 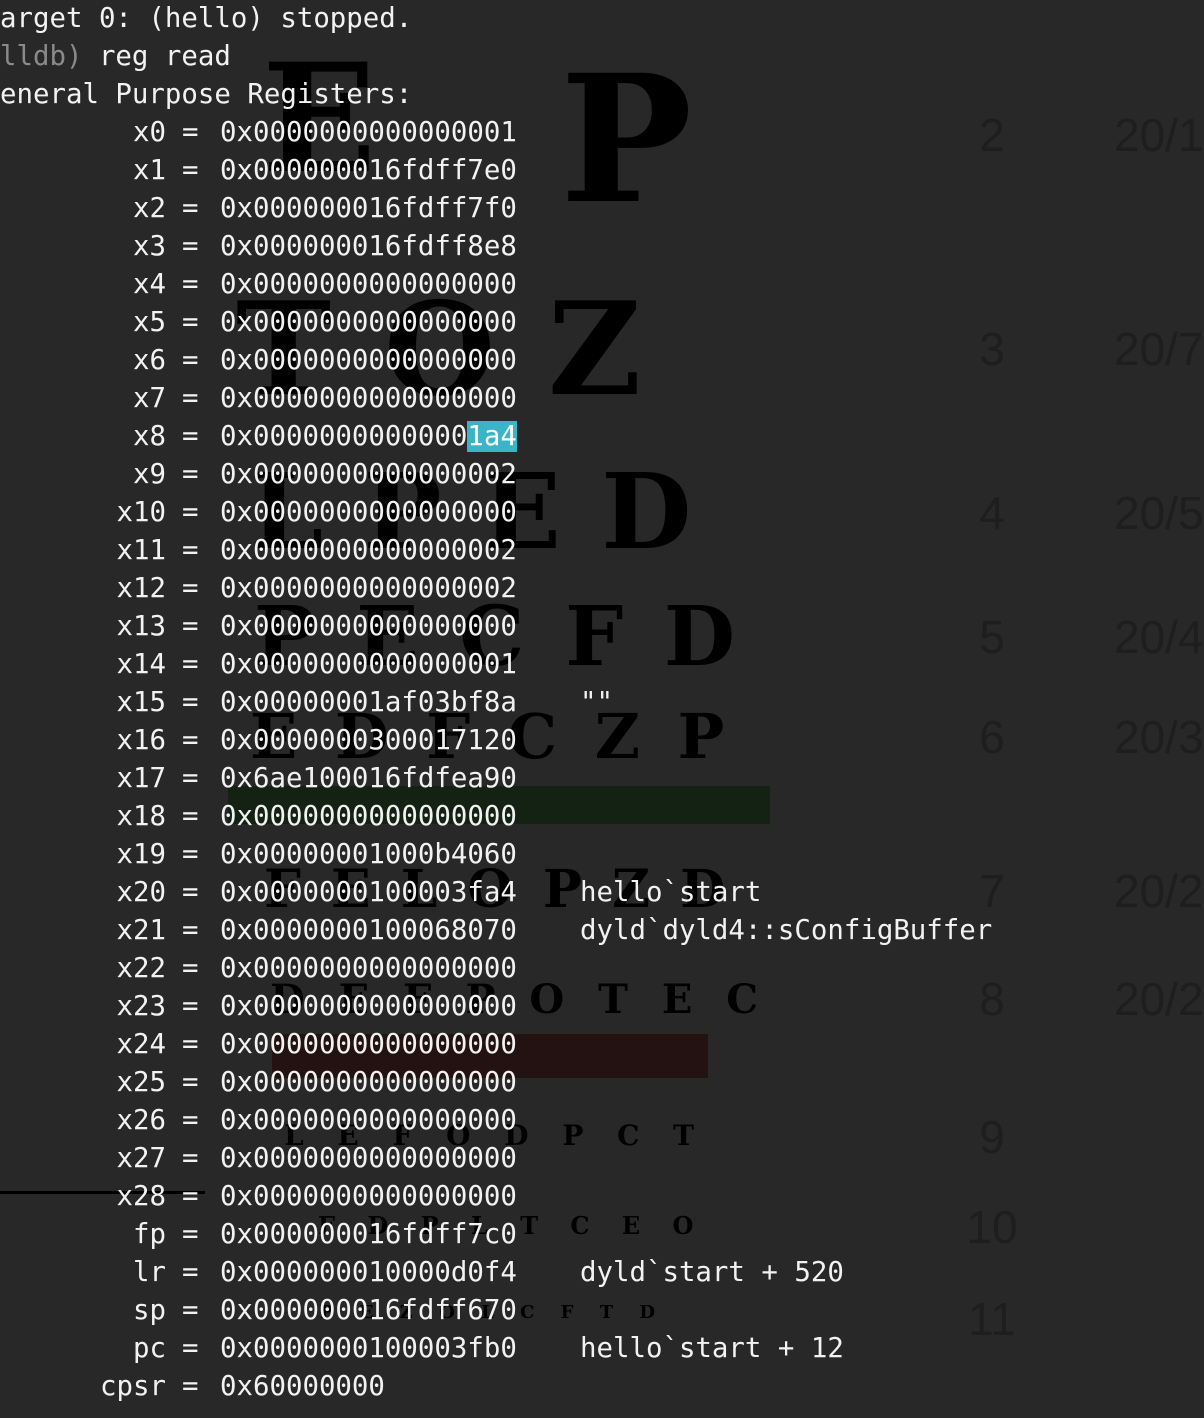 I want to click on register-value: 0x6ae100016fdfea90, so click(x=368, y=779).